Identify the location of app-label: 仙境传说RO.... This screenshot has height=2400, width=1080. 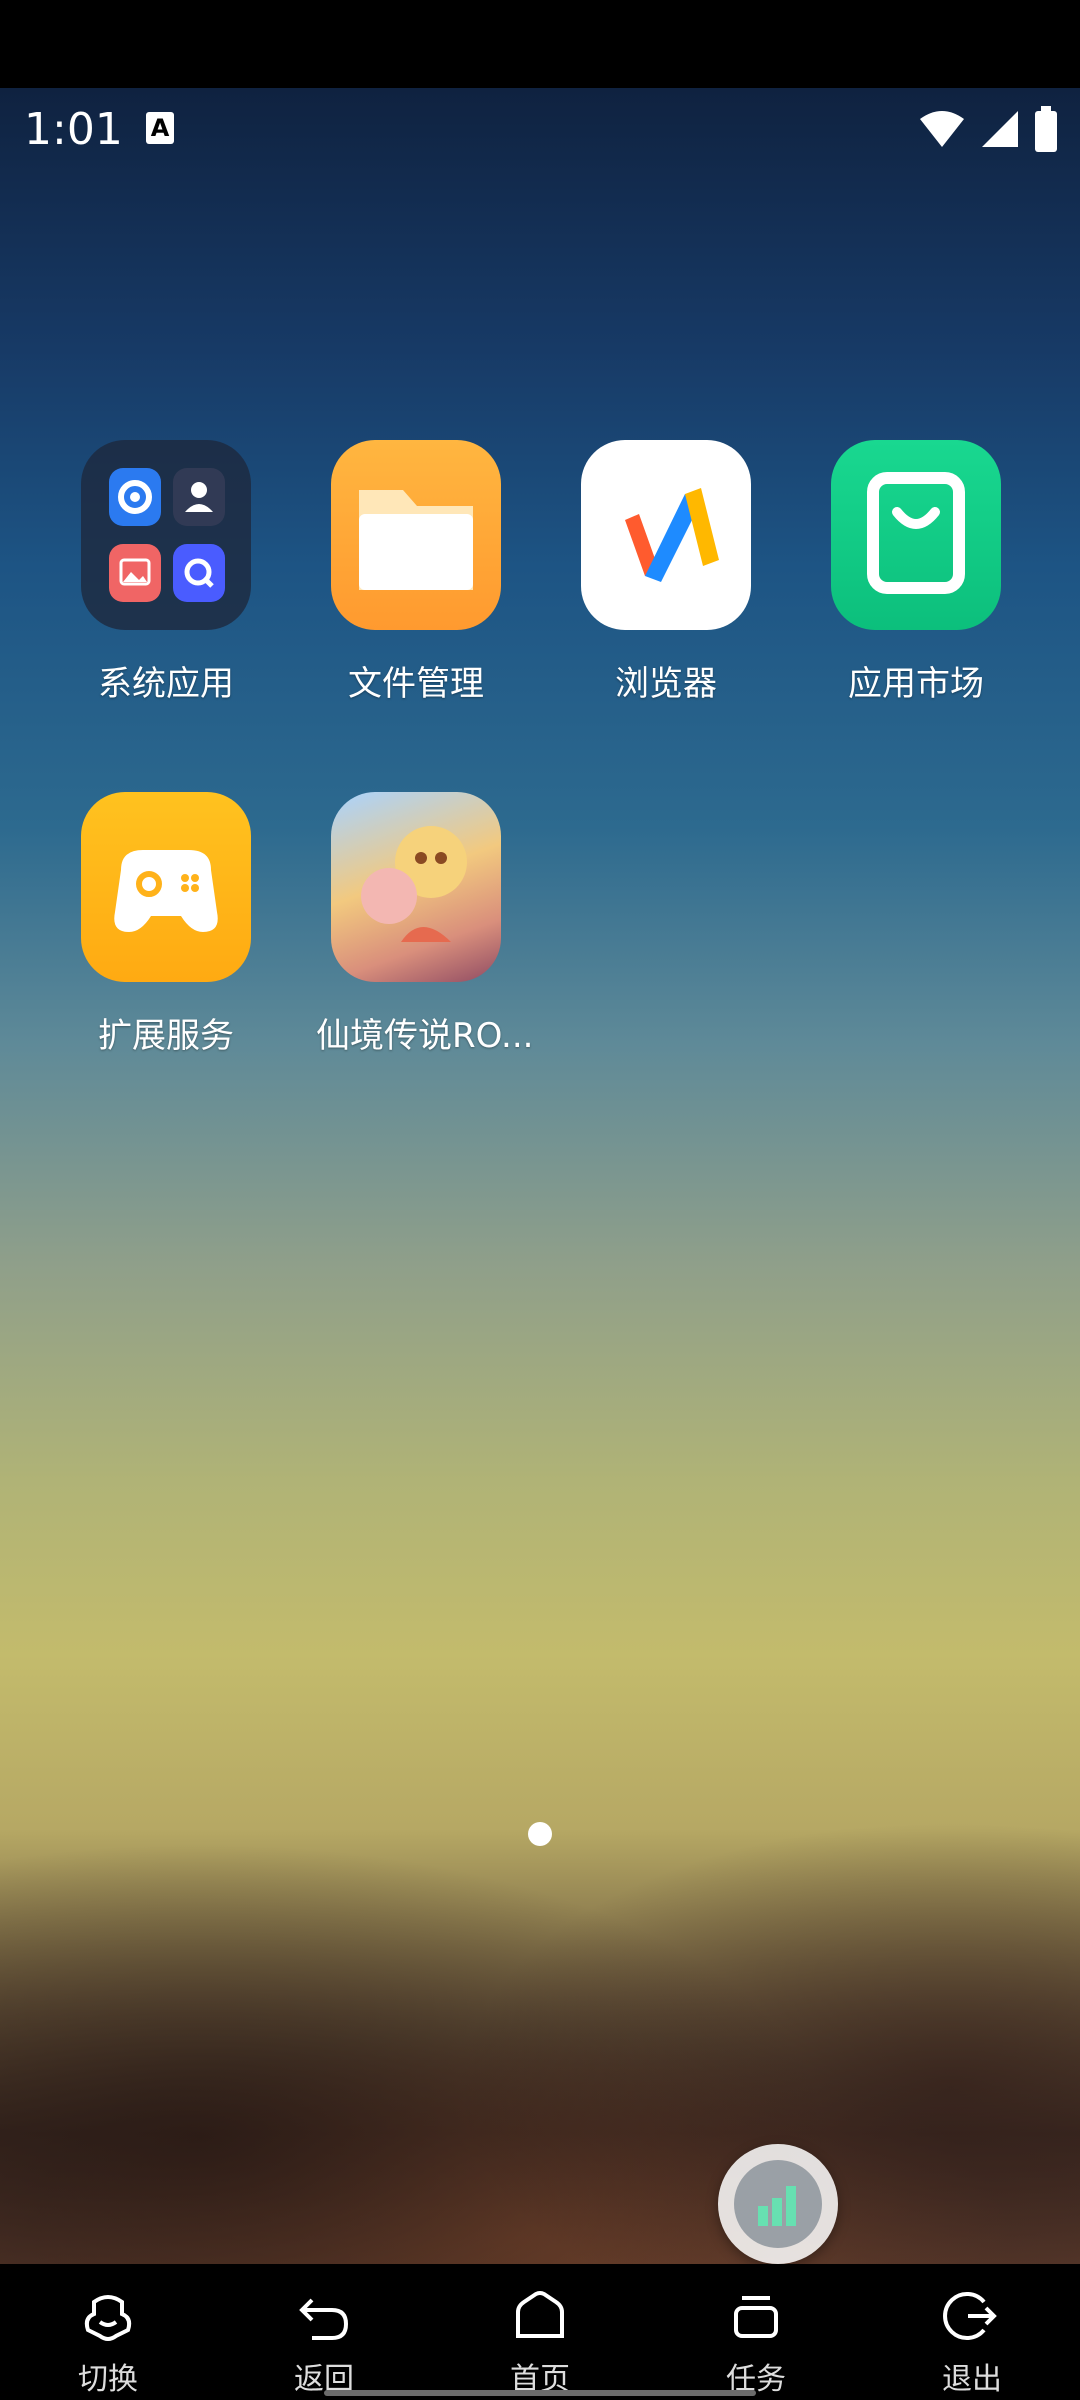
(425, 1036).